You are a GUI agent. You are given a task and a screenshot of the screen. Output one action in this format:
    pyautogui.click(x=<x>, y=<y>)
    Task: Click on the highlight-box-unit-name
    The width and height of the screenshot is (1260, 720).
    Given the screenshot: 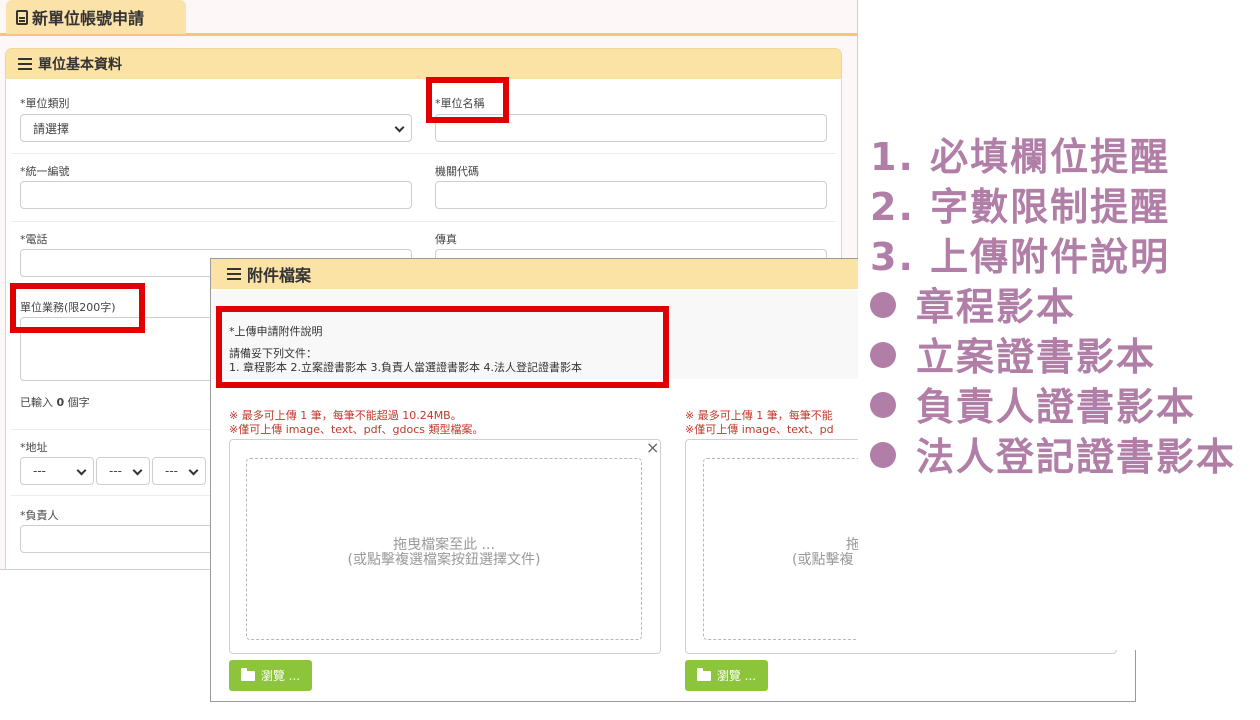 What is the action you would take?
    pyautogui.click(x=467, y=100)
    